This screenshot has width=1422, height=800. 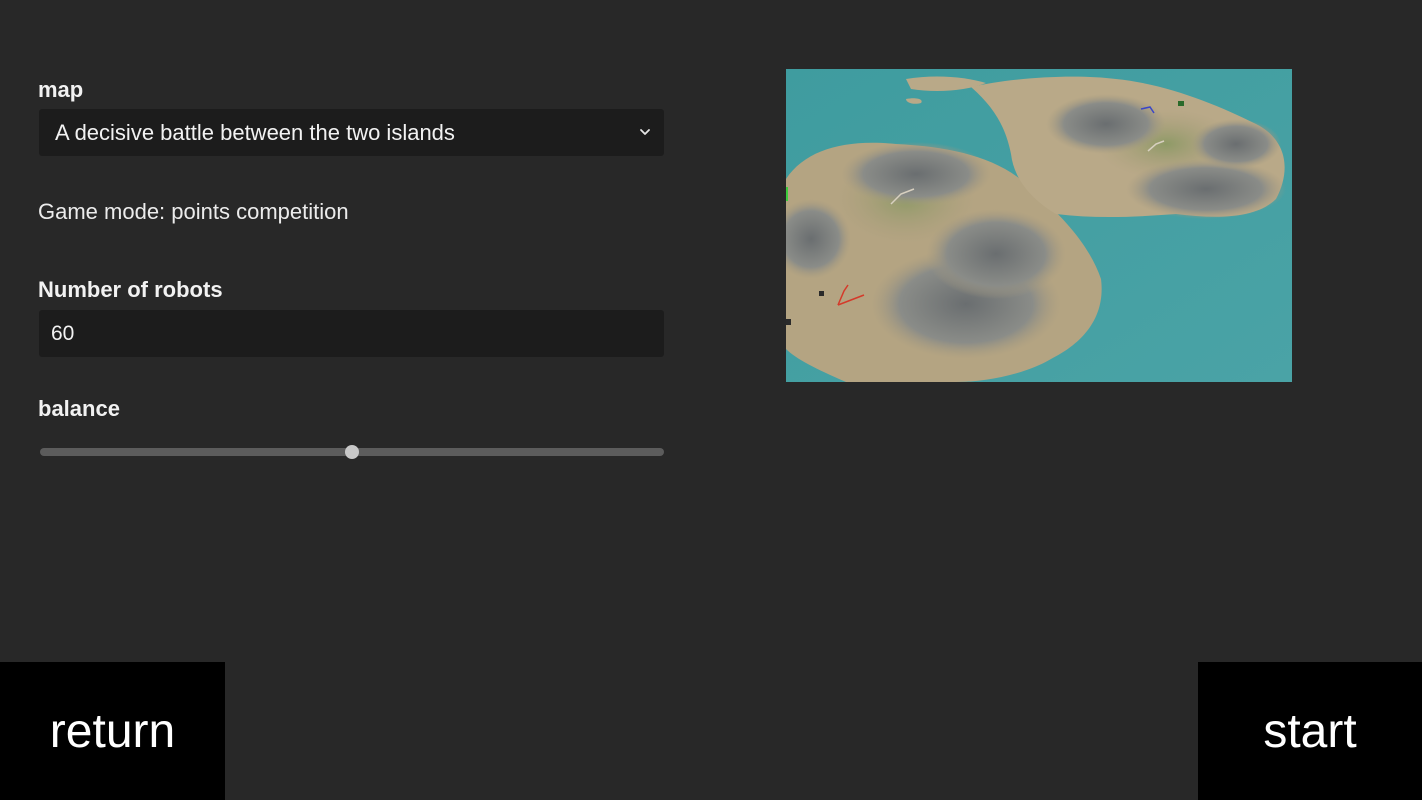 I want to click on chevron-down-icon, so click(x=645, y=132).